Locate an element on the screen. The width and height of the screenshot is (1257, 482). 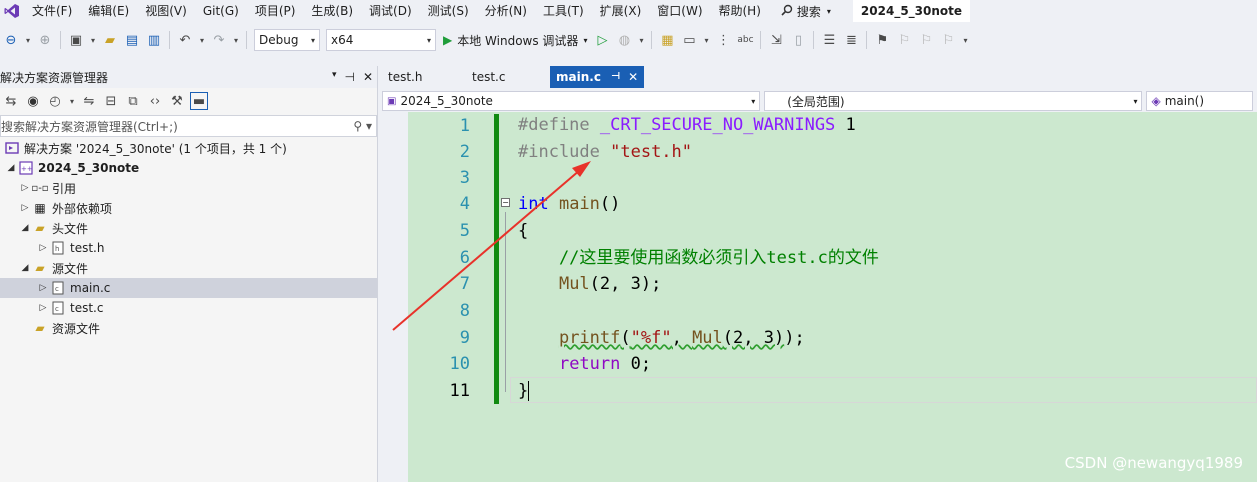
menu-window: 窗口(W) is located at coordinates (679, 11).